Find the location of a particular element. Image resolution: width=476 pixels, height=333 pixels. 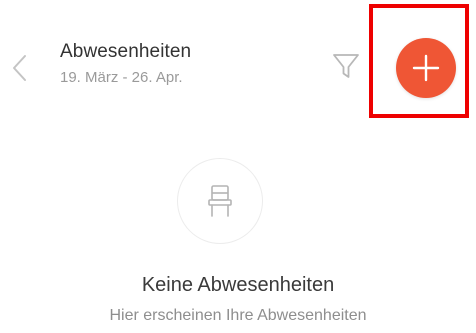

back-button is located at coordinates (20, 68).